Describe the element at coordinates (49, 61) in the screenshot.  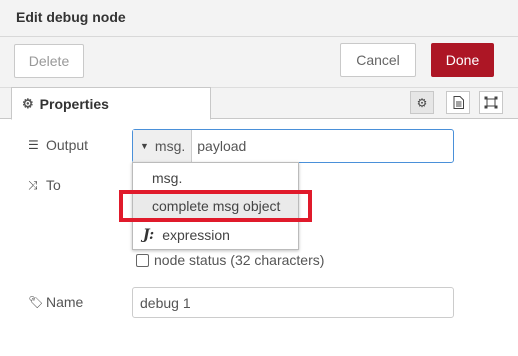
I see `delete-button: Delete` at that location.